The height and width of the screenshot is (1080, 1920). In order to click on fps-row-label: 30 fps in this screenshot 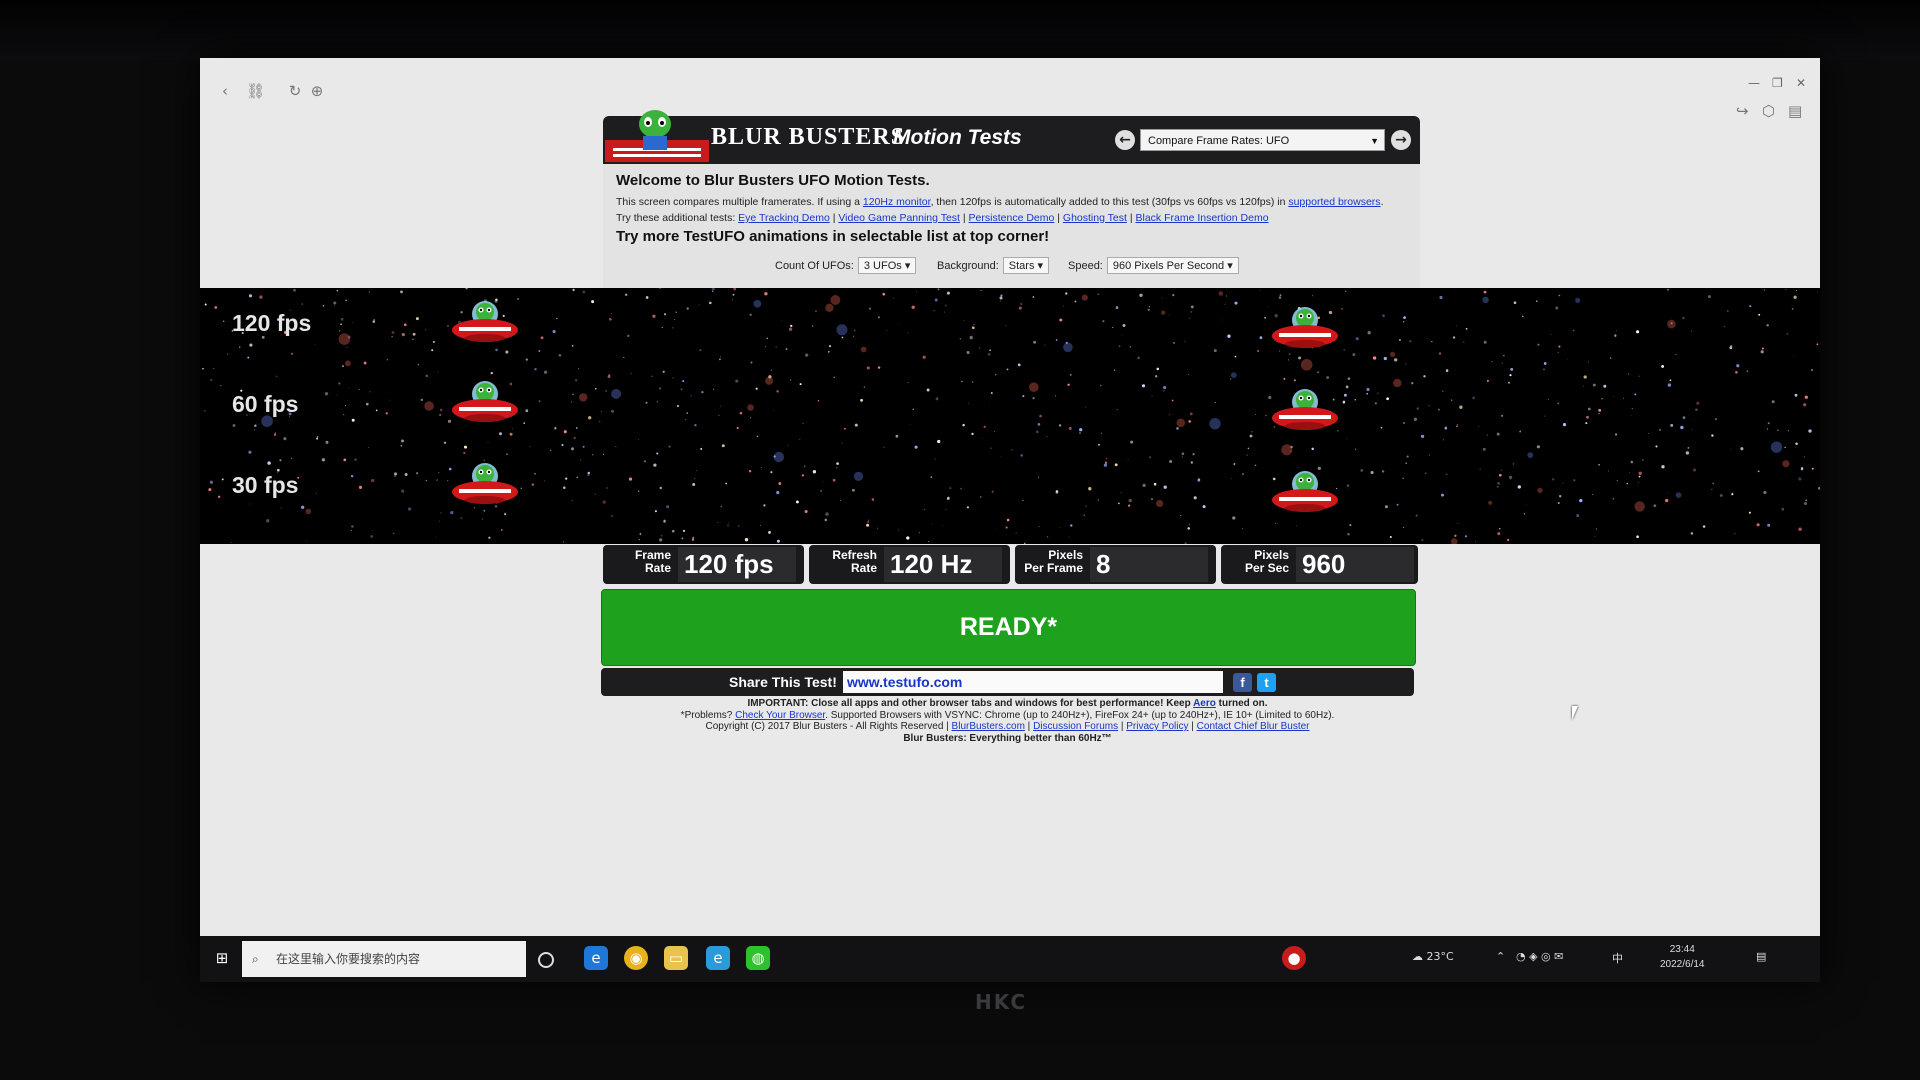, I will do `click(265, 485)`.